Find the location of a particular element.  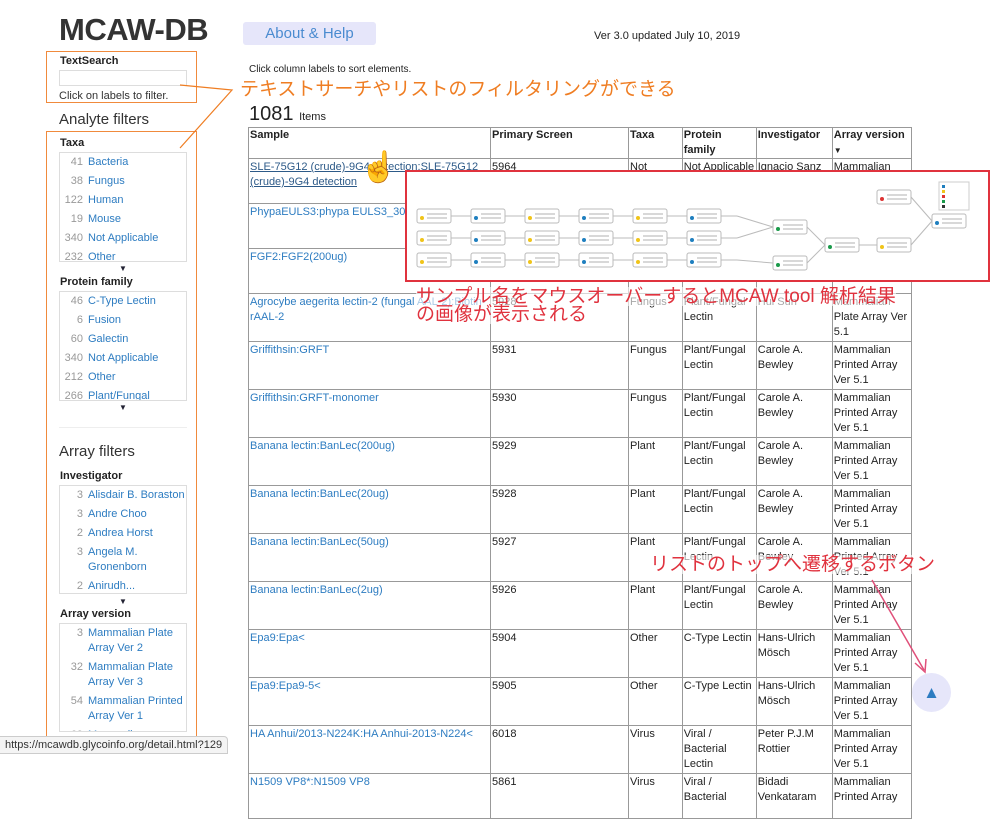

sample-link: Banana lectin:BanLec(50ug) is located at coordinates (319, 542).